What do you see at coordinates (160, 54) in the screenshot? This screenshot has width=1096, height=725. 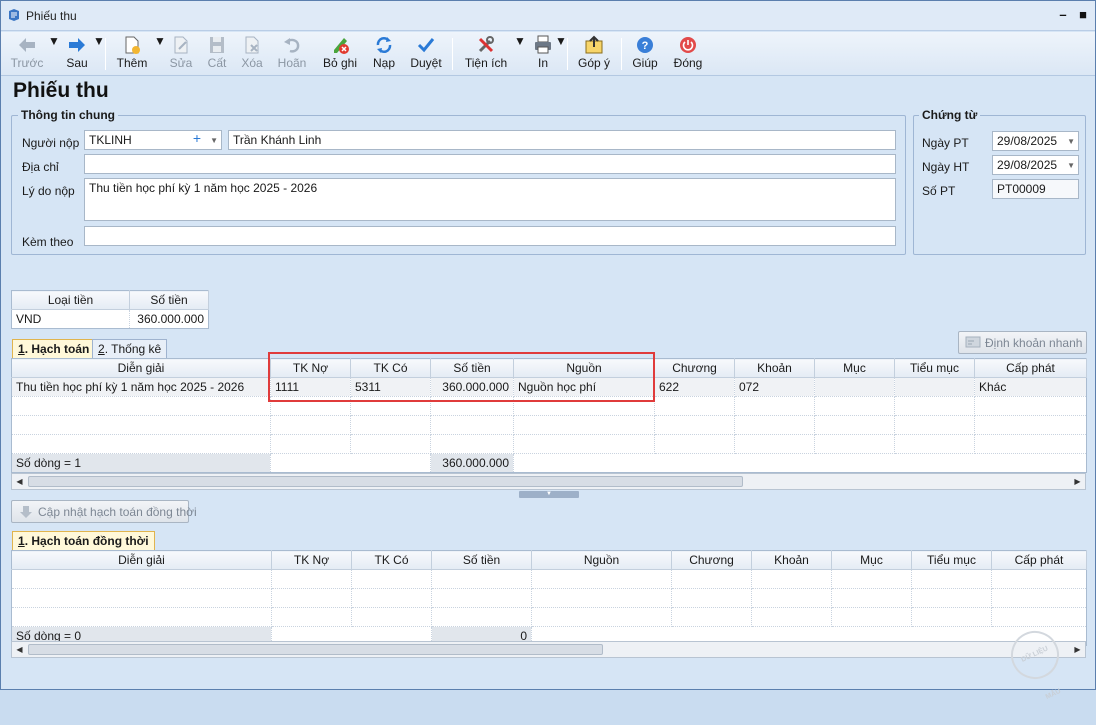 I see `add-dropdown-icon: ▼` at bounding box center [160, 54].